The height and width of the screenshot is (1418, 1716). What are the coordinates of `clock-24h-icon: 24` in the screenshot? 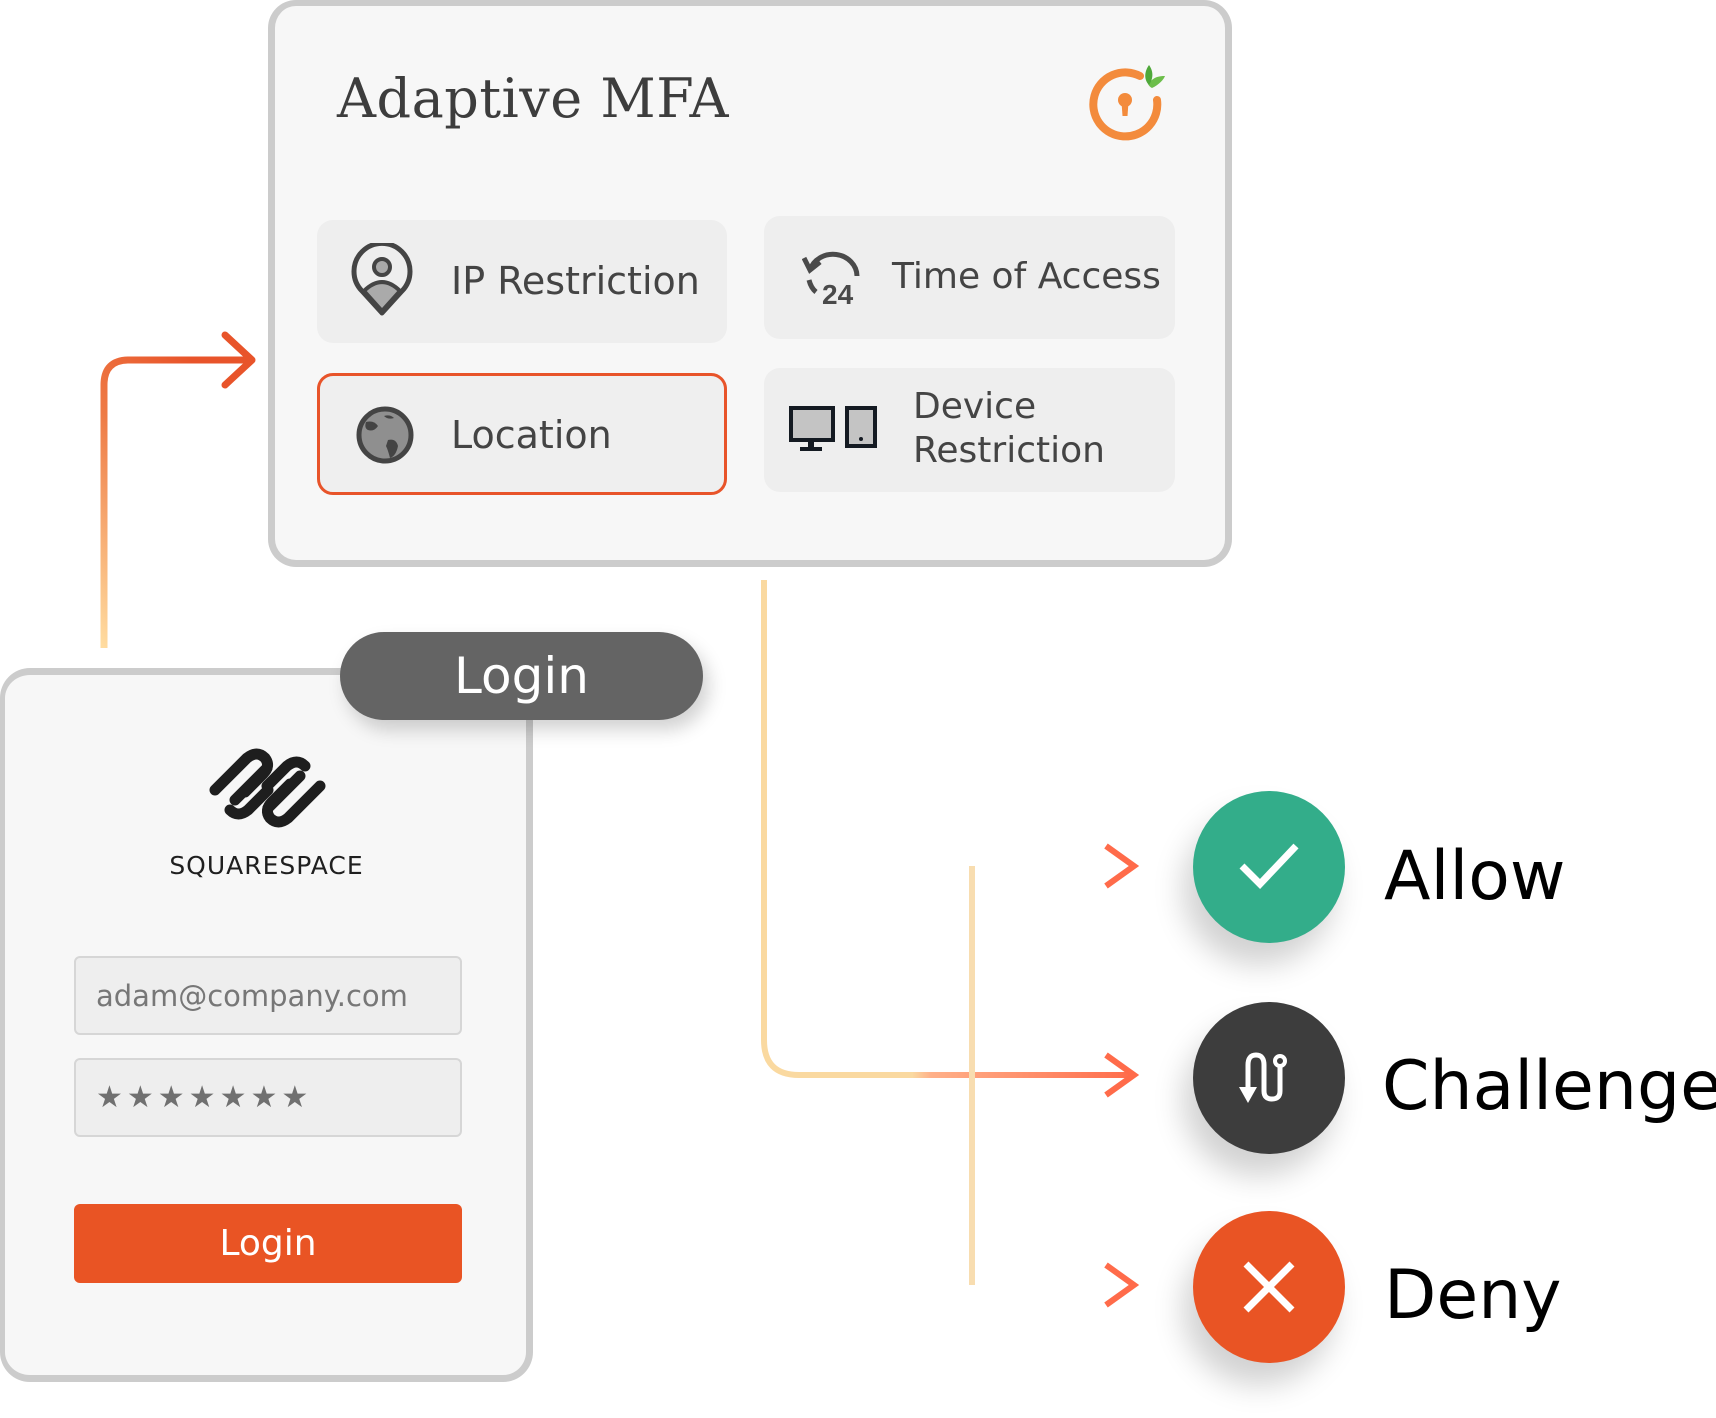 It's located at (831, 278).